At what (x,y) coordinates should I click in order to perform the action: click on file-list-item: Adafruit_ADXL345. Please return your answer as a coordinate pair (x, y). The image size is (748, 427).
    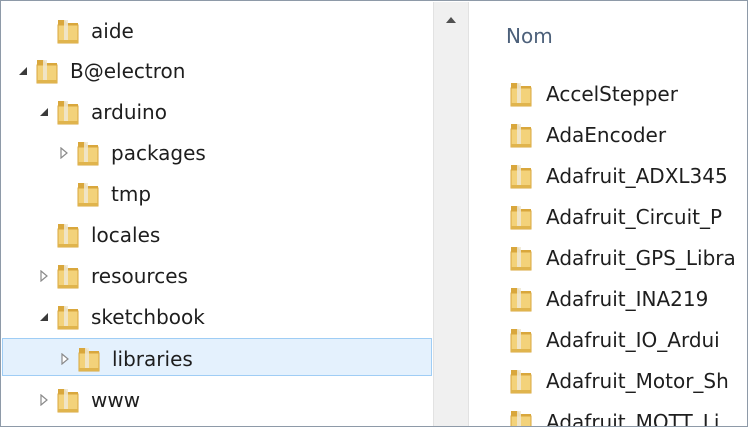
    Looking at the image, I should click on (608, 177).